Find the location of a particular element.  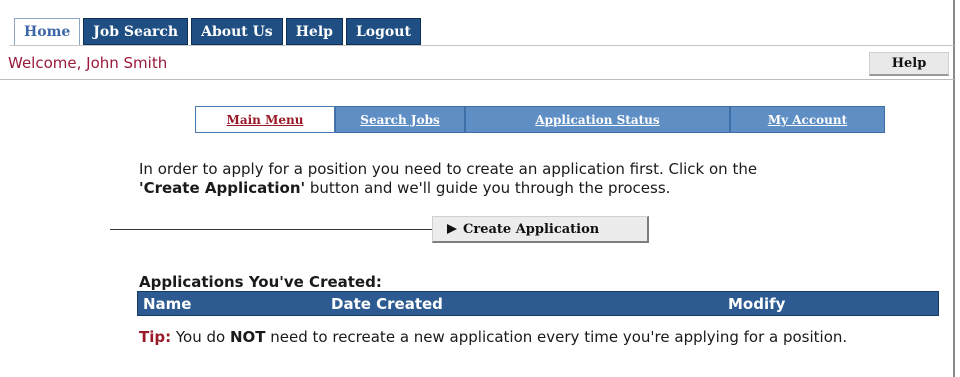

subnav-search-jobs: Search Jobs is located at coordinates (400, 119).